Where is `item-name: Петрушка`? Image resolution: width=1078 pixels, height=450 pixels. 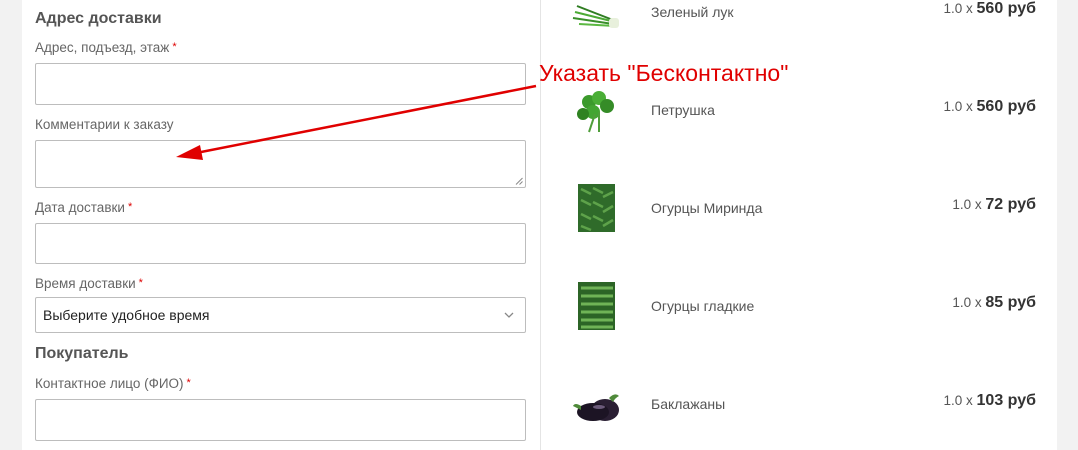
item-name: Петрушка is located at coordinates (683, 110).